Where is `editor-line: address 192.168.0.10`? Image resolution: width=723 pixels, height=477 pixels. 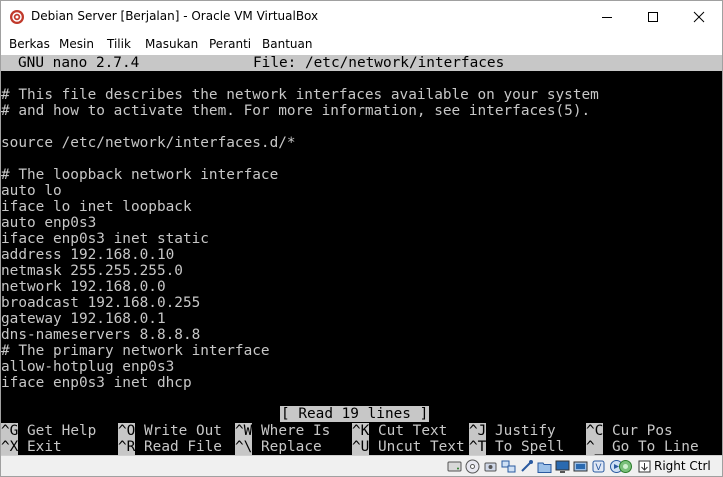
editor-line: address 192.168.0.10 is located at coordinates (87, 255).